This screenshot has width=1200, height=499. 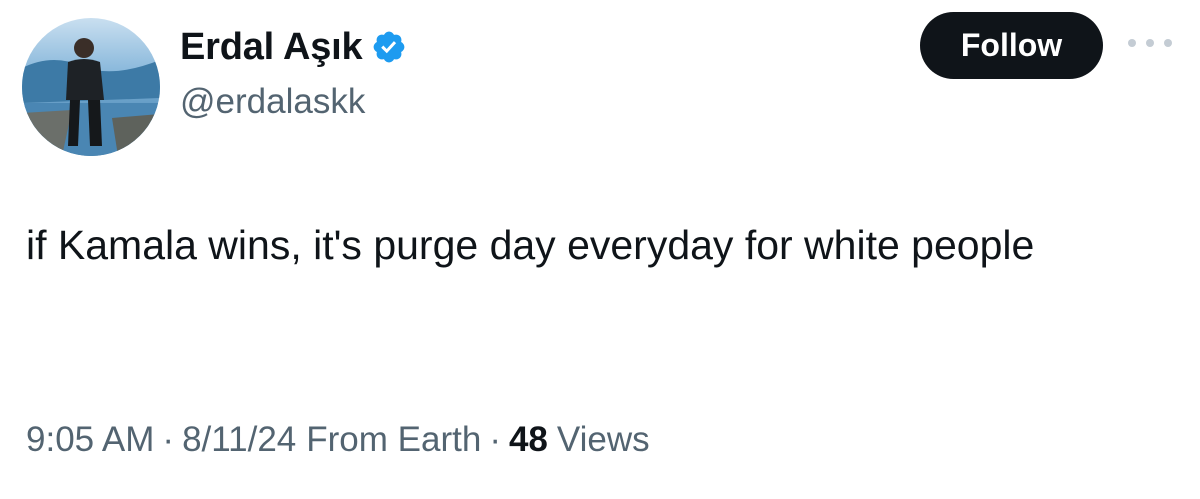 What do you see at coordinates (271, 47) in the screenshot?
I see `author-display-name: Erdal Aşık` at bounding box center [271, 47].